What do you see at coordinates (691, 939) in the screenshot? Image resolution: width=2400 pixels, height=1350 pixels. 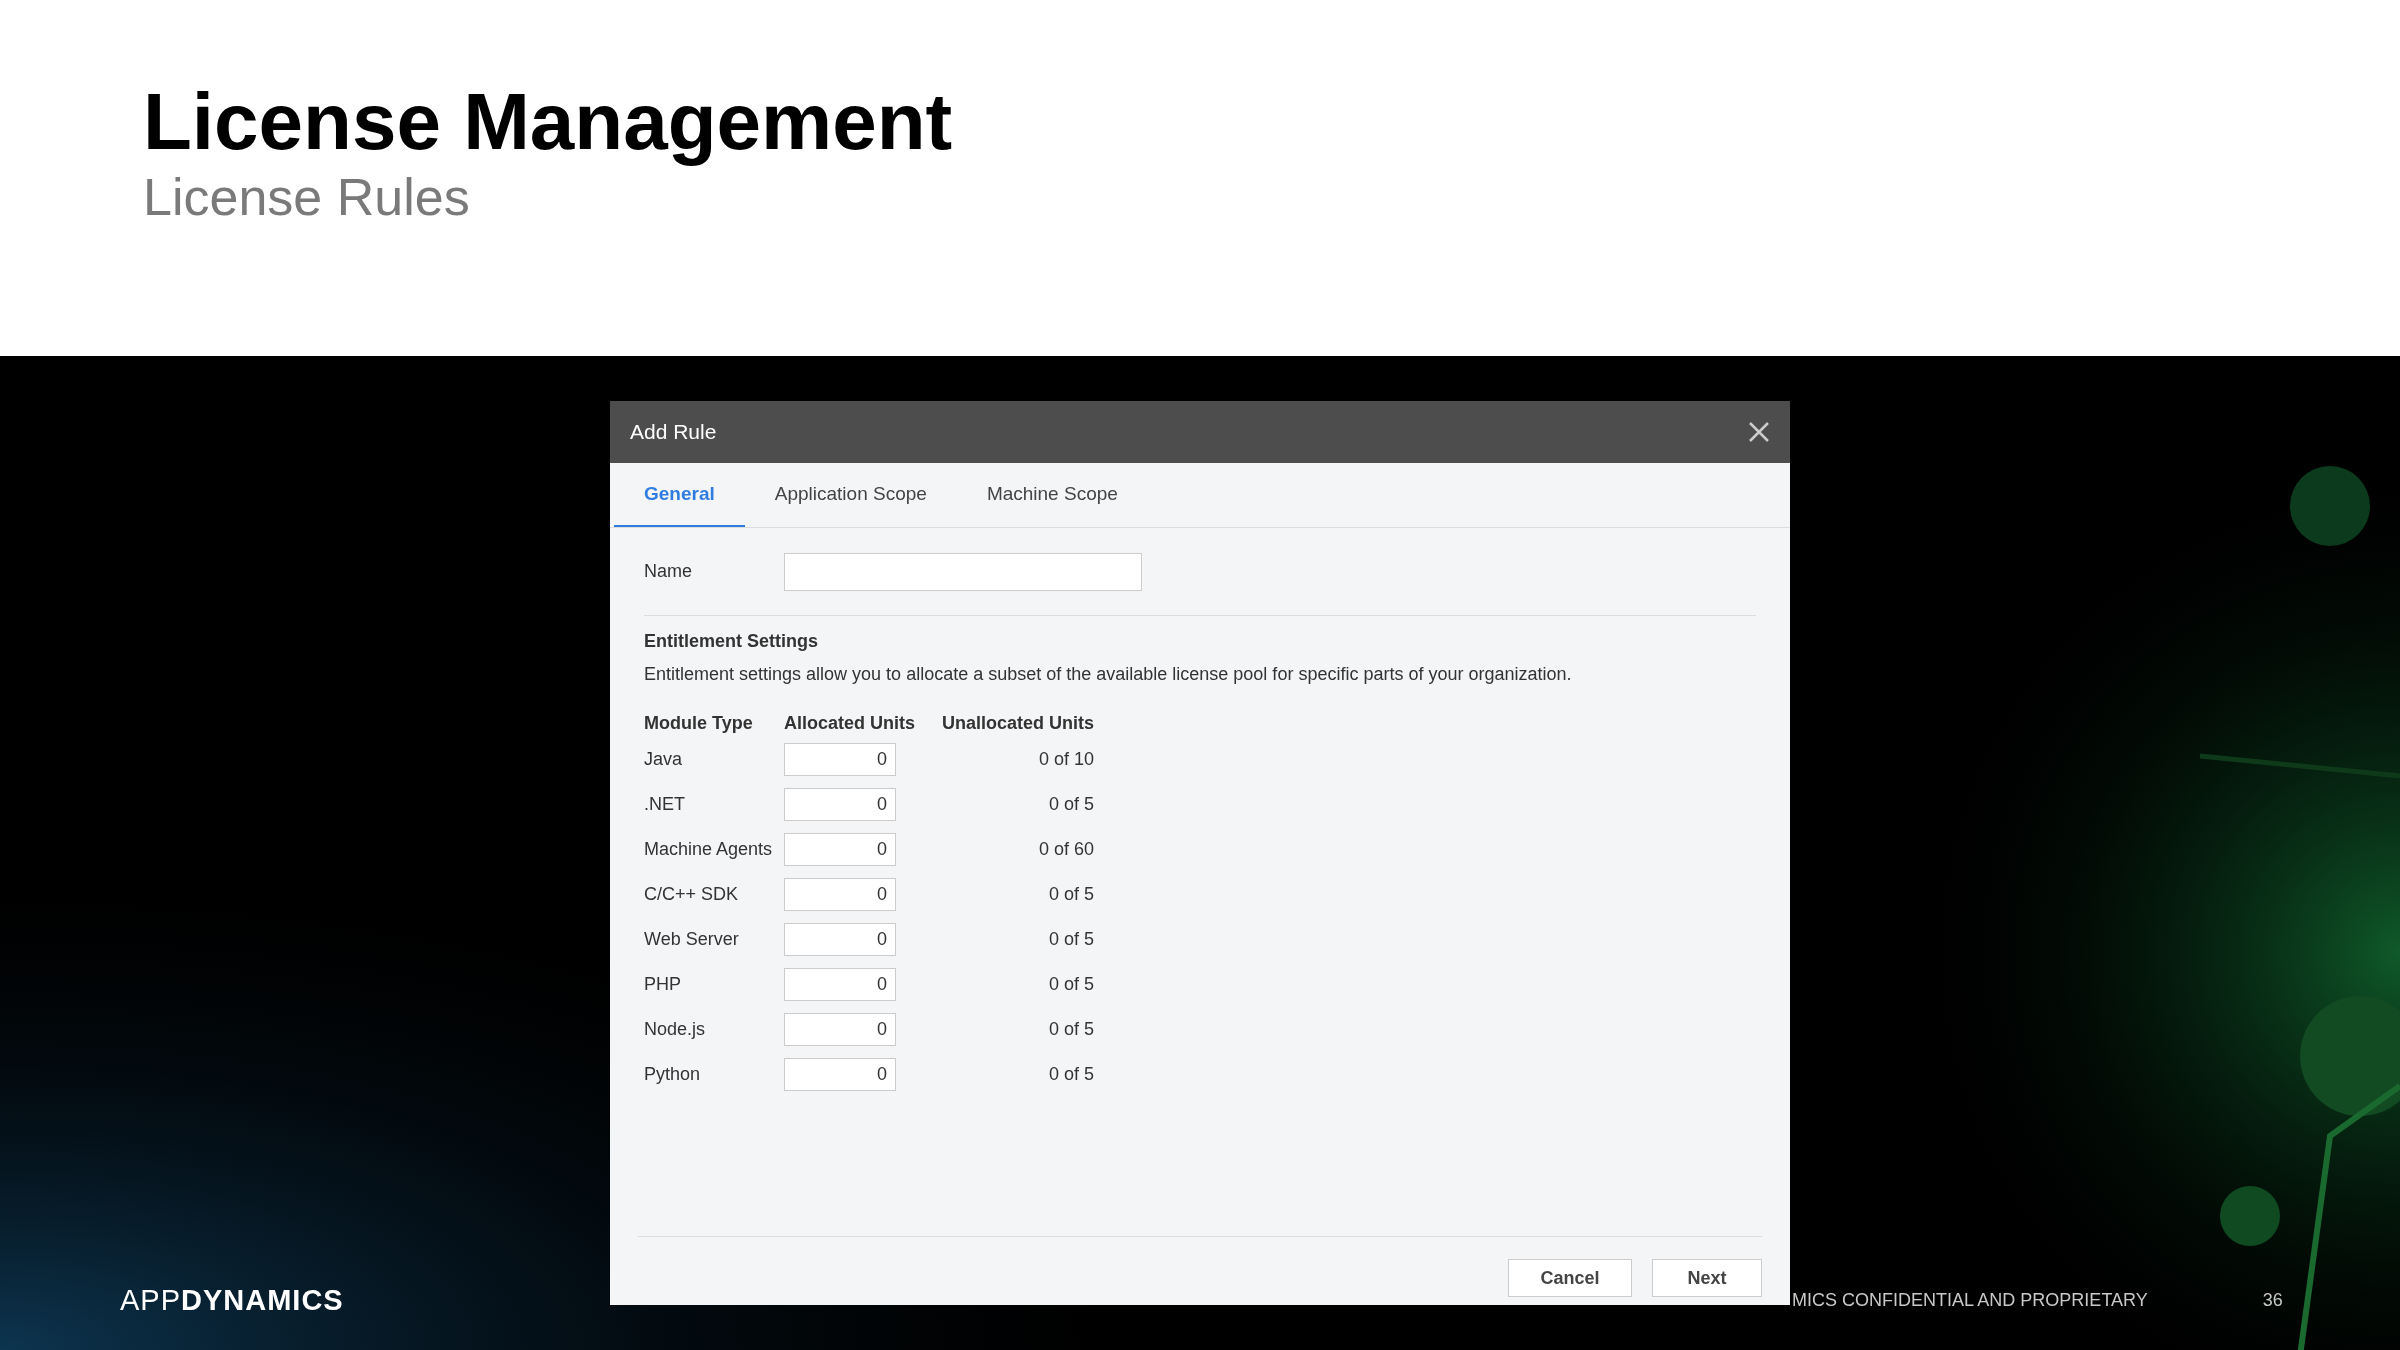 I see `module-label: Web Server` at bounding box center [691, 939].